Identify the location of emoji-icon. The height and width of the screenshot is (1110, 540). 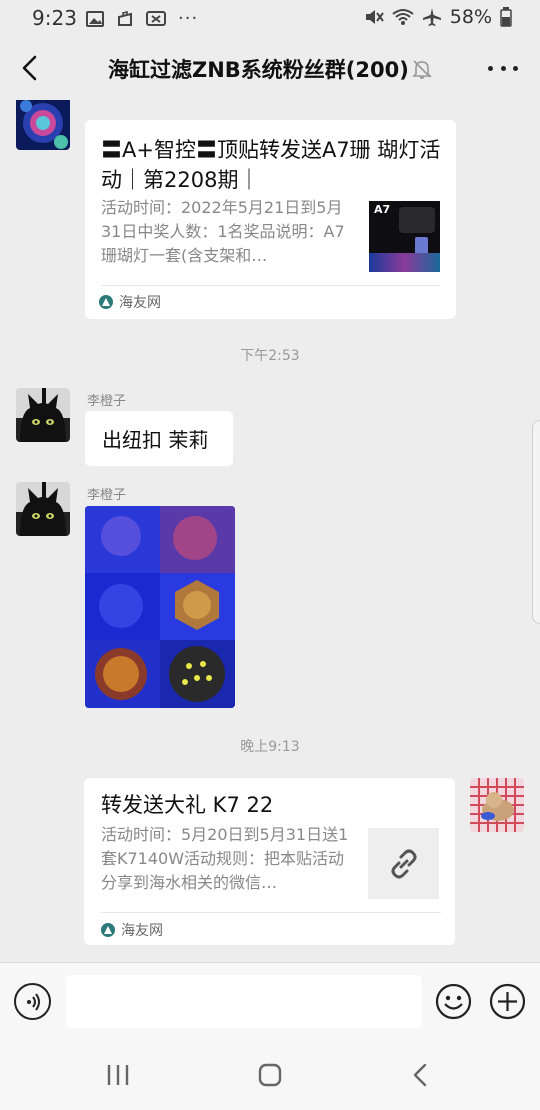
(453, 1001).